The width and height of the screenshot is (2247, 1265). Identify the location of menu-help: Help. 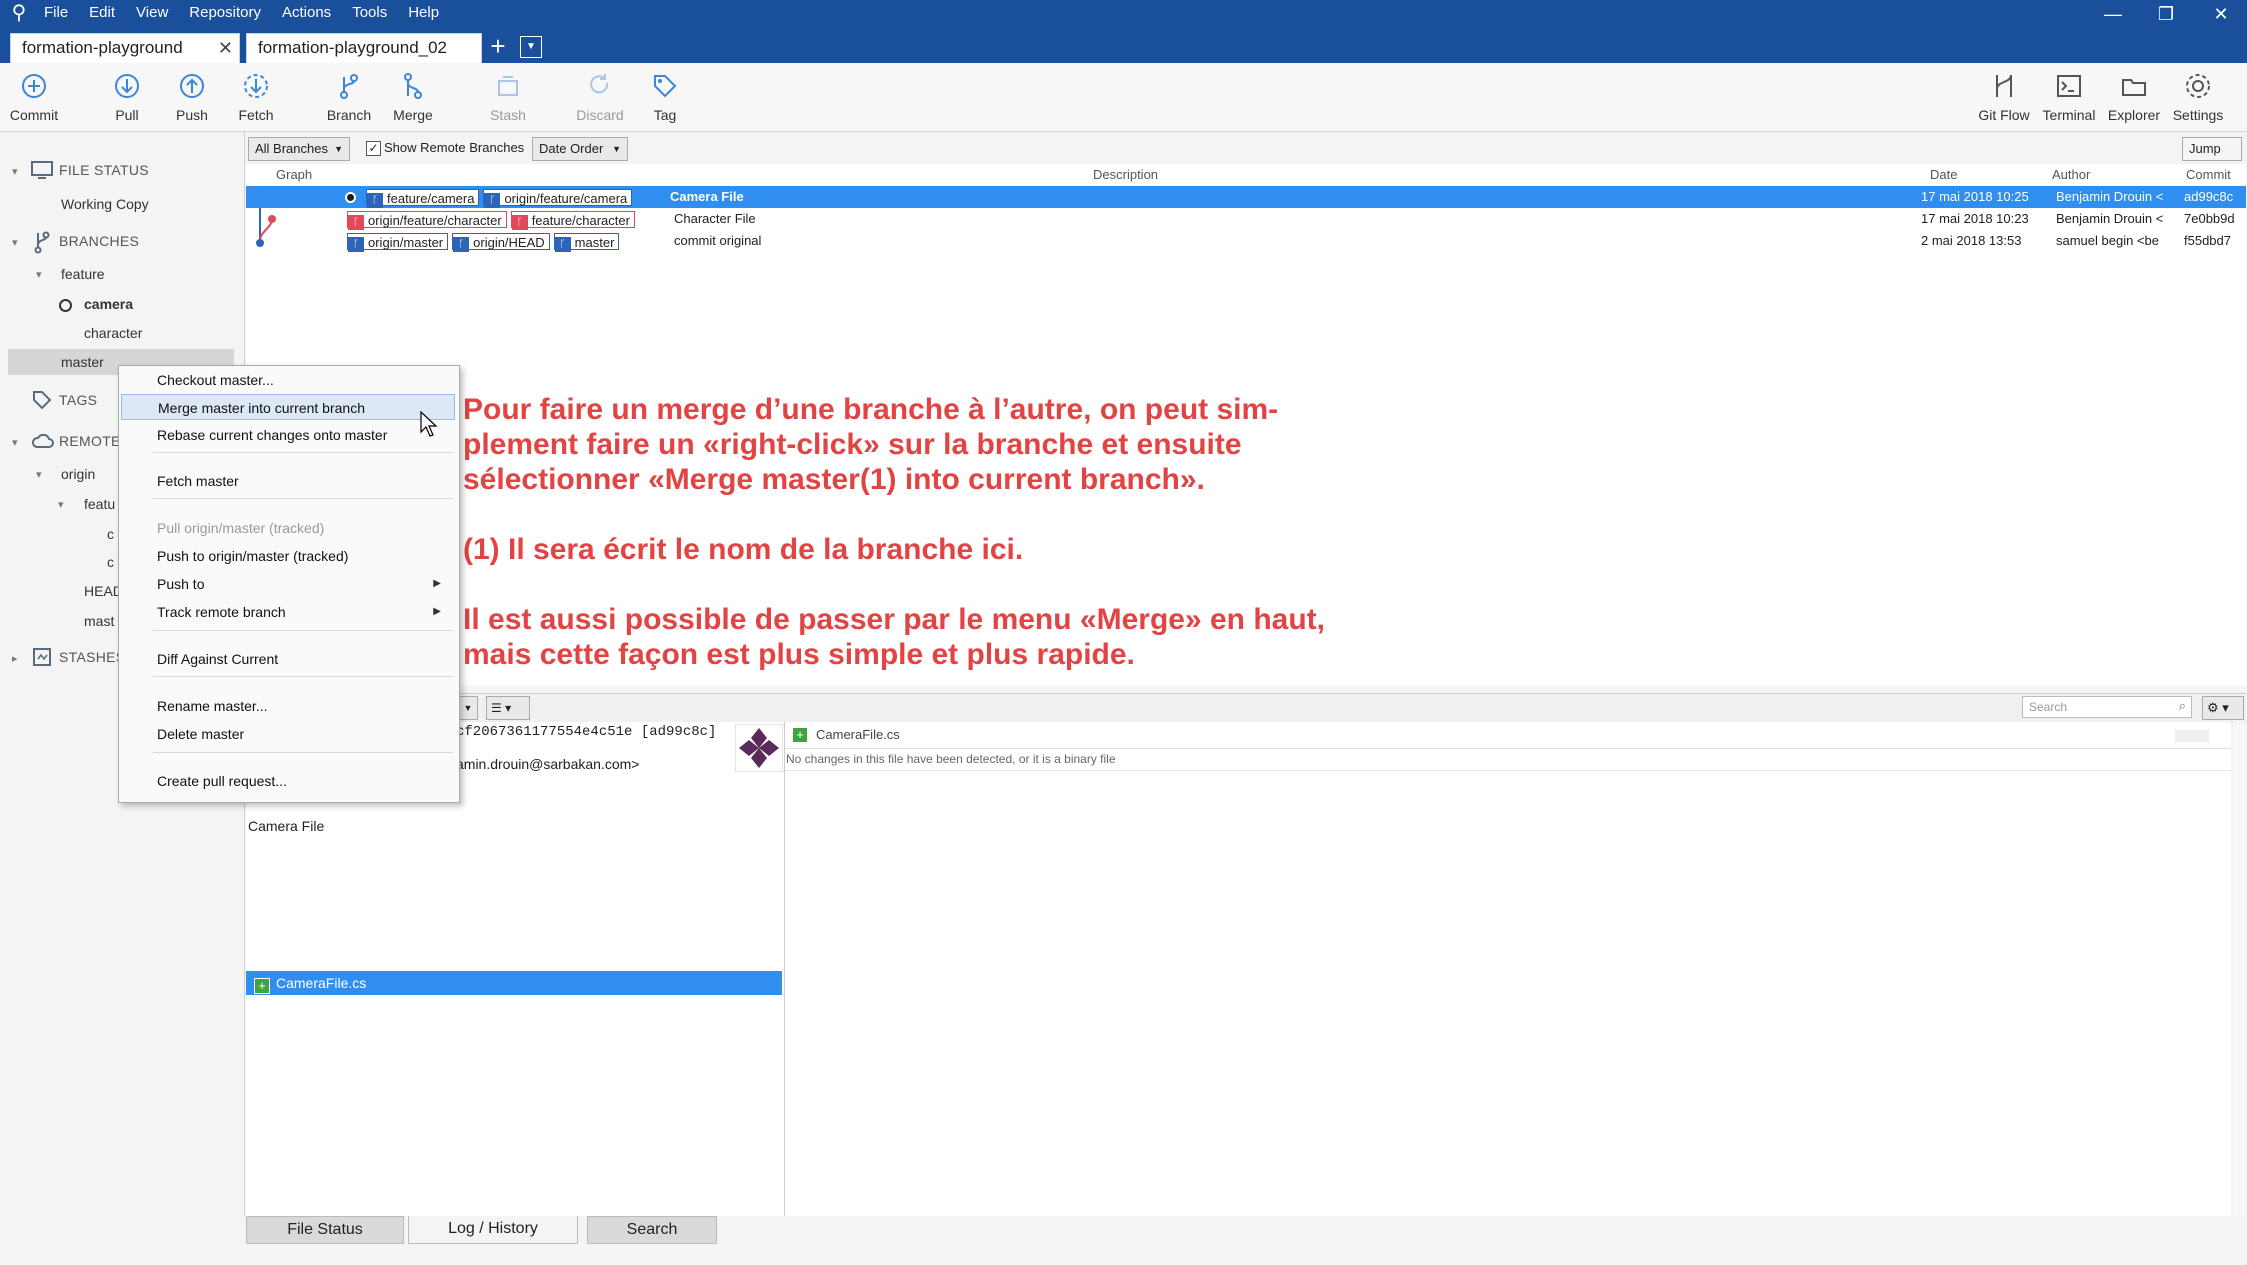
(423, 12).